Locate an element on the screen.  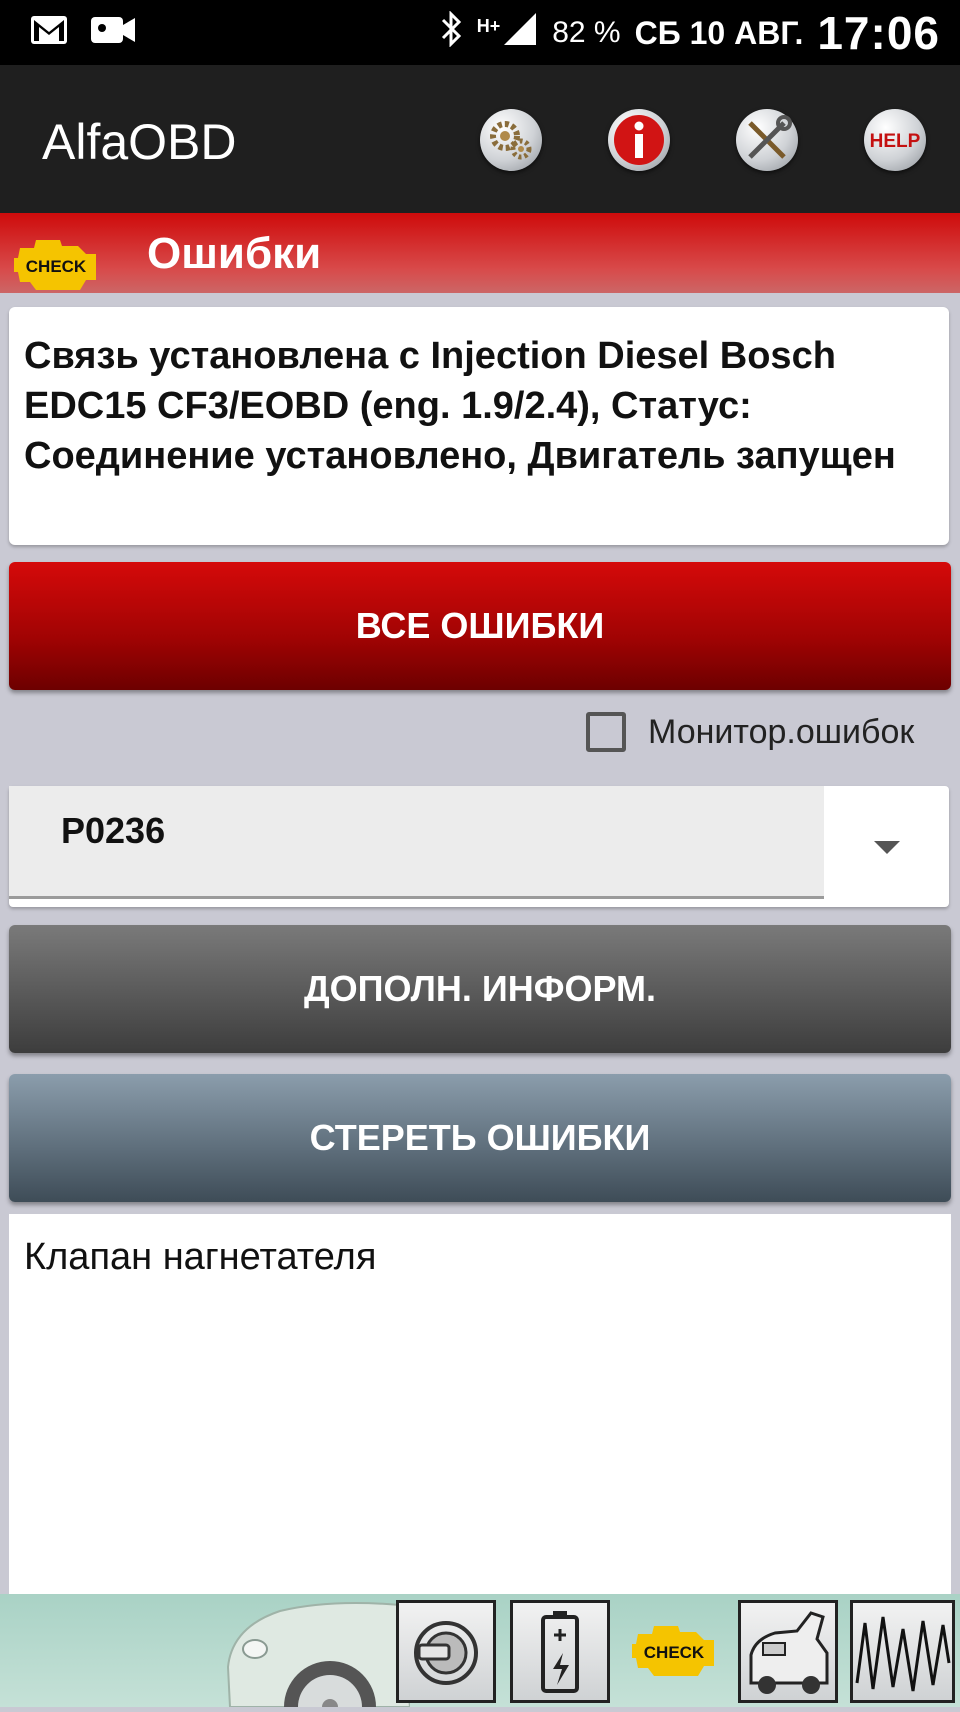
settings-gears-icon is located at coordinates (511, 140).